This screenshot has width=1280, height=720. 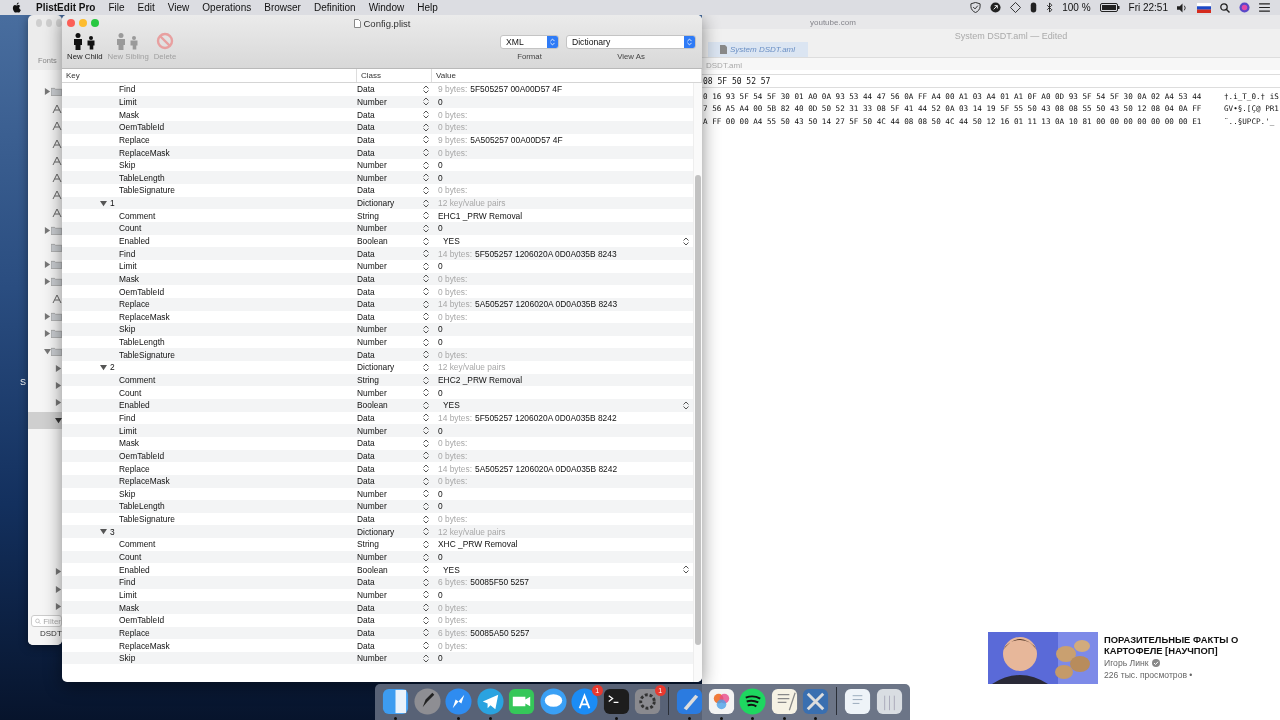 I want to click on shield-icon, so click(x=976, y=7).